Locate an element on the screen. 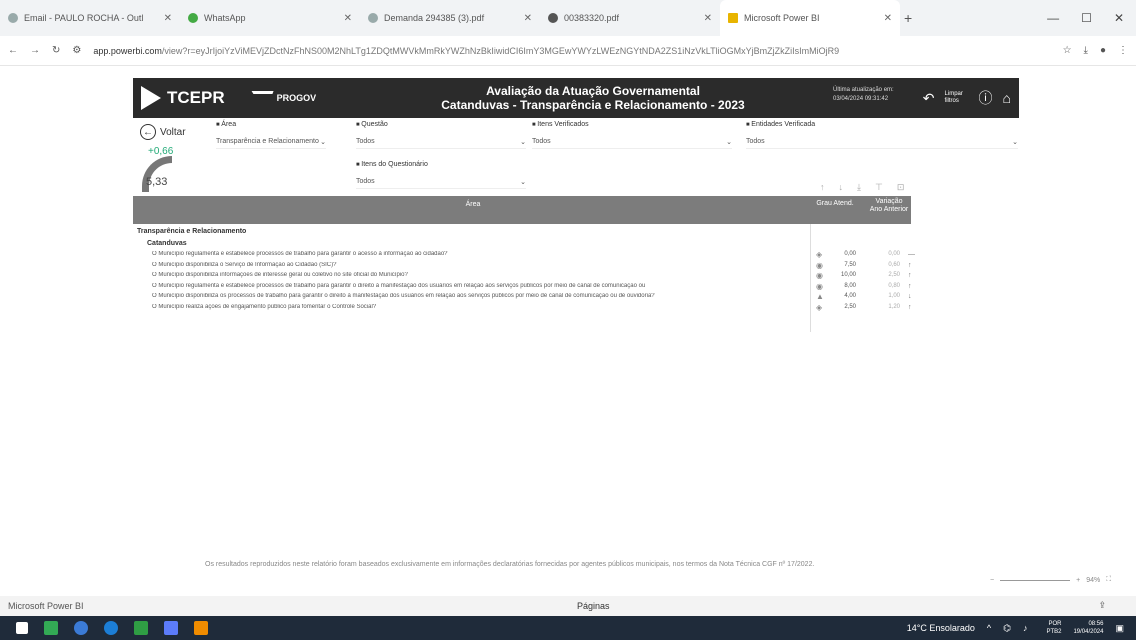 The width and height of the screenshot is (1136, 640). filter-area-value: Transparência e Relacionamento ⌄ is located at coordinates (271, 143).